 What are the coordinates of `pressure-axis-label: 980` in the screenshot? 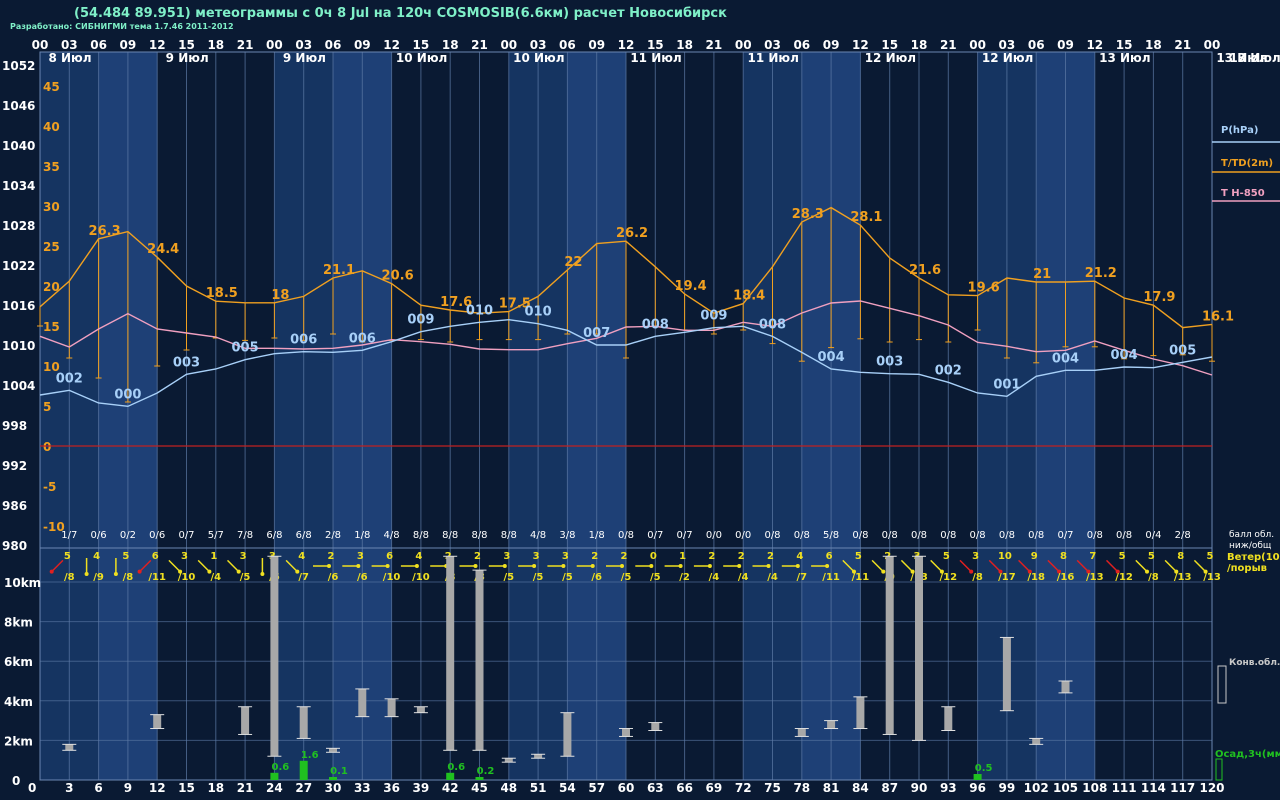 It's located at (14, 546).